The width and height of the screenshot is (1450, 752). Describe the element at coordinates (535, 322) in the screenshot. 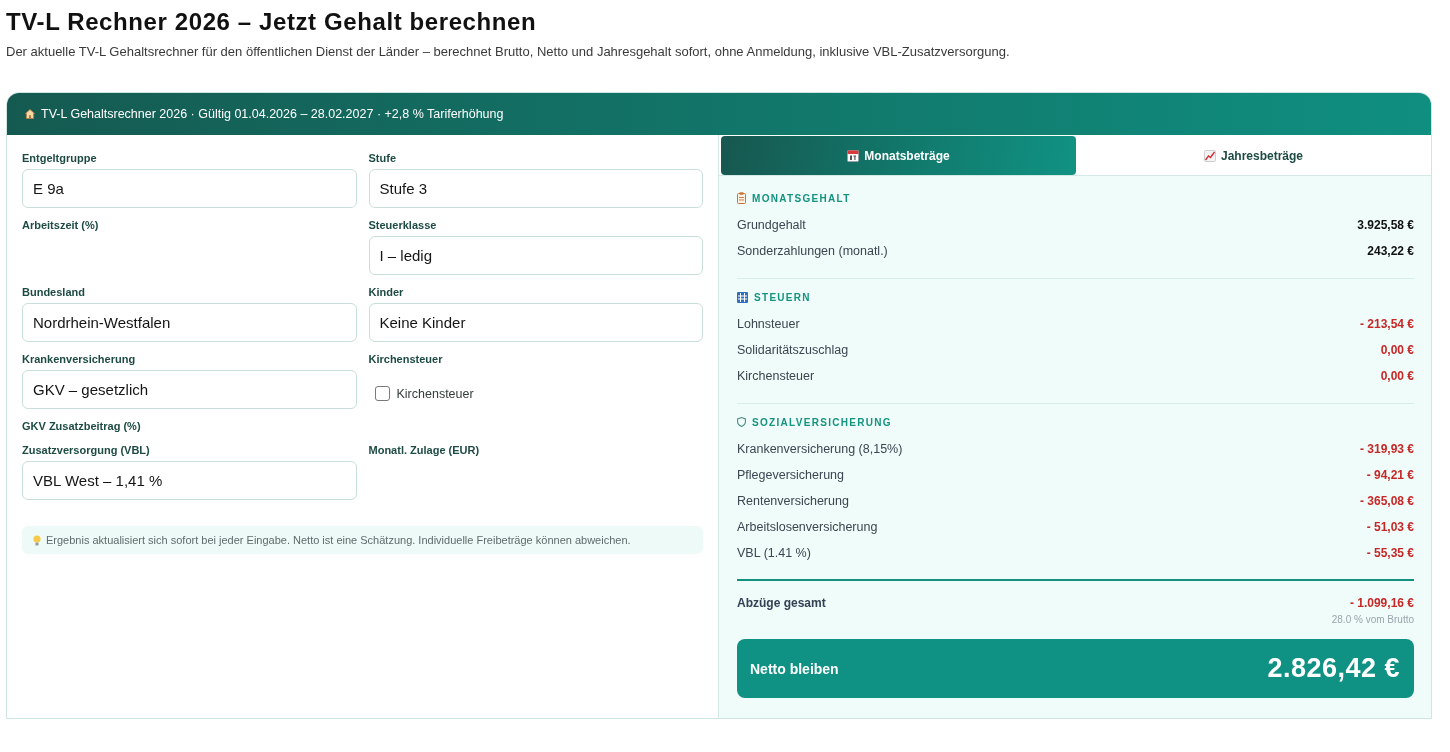

I see `select-field: Keine Kinder` at that location.